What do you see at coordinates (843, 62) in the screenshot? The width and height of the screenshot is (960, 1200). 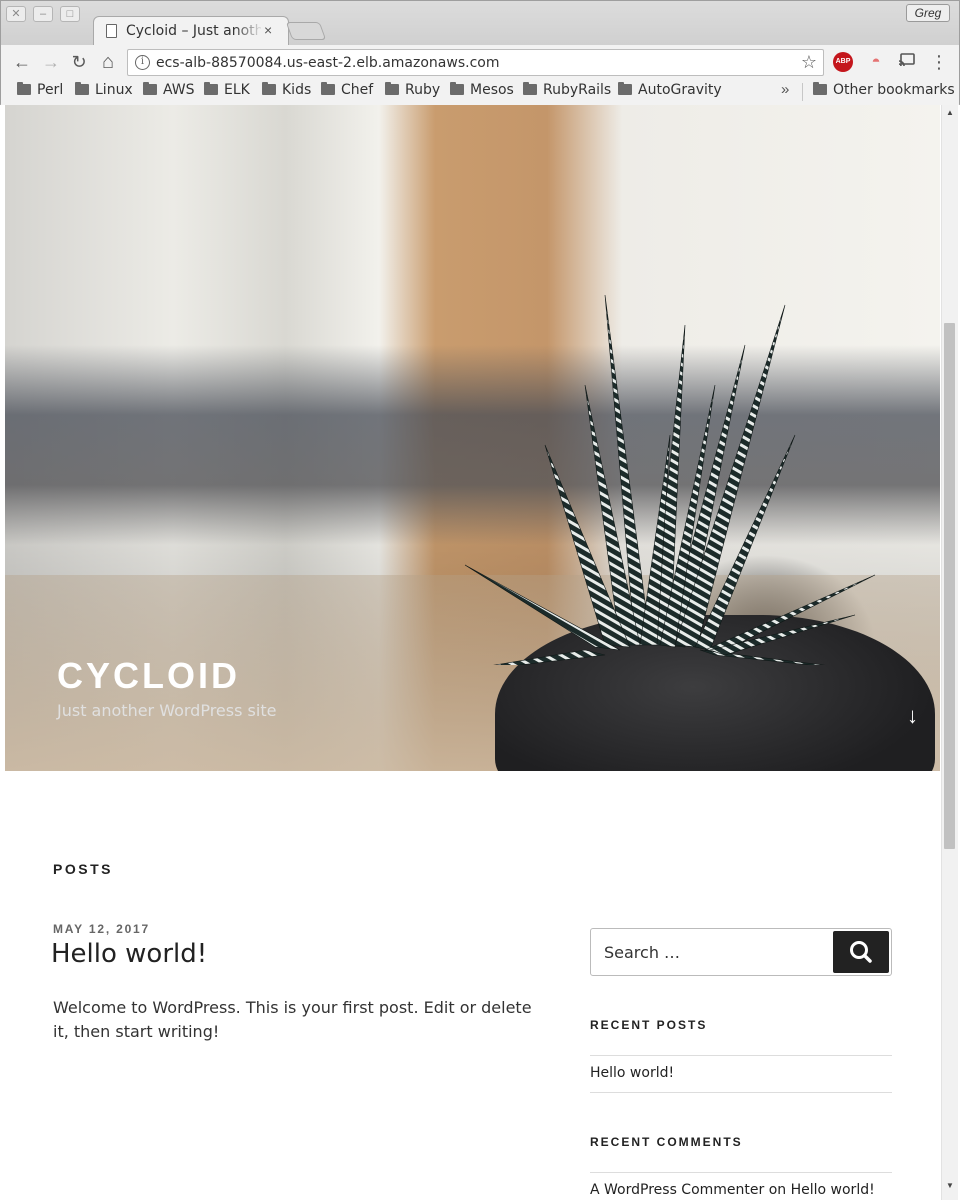 I see `adblock-icon: ABP` at bounding box center [843, 62].